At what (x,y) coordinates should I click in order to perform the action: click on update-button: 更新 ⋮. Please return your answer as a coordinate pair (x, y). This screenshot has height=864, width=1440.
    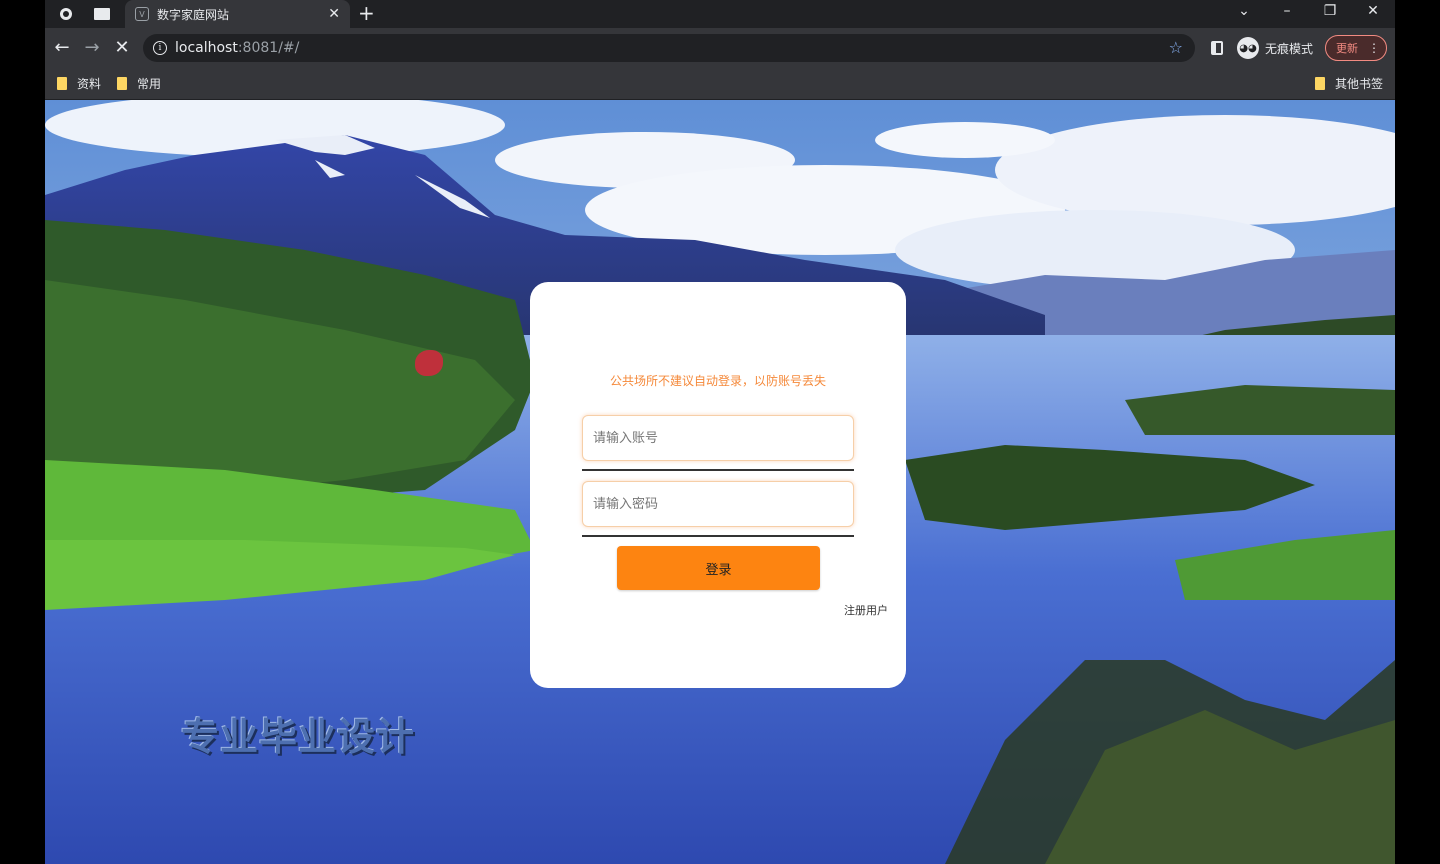
    Looking at the image, I should click on (1356, 48).